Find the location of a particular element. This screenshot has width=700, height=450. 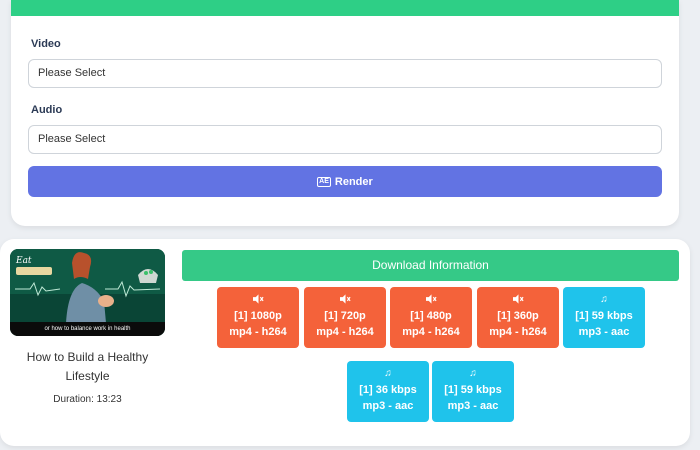

audio-label: Audio is located at coordinates (47, 110).